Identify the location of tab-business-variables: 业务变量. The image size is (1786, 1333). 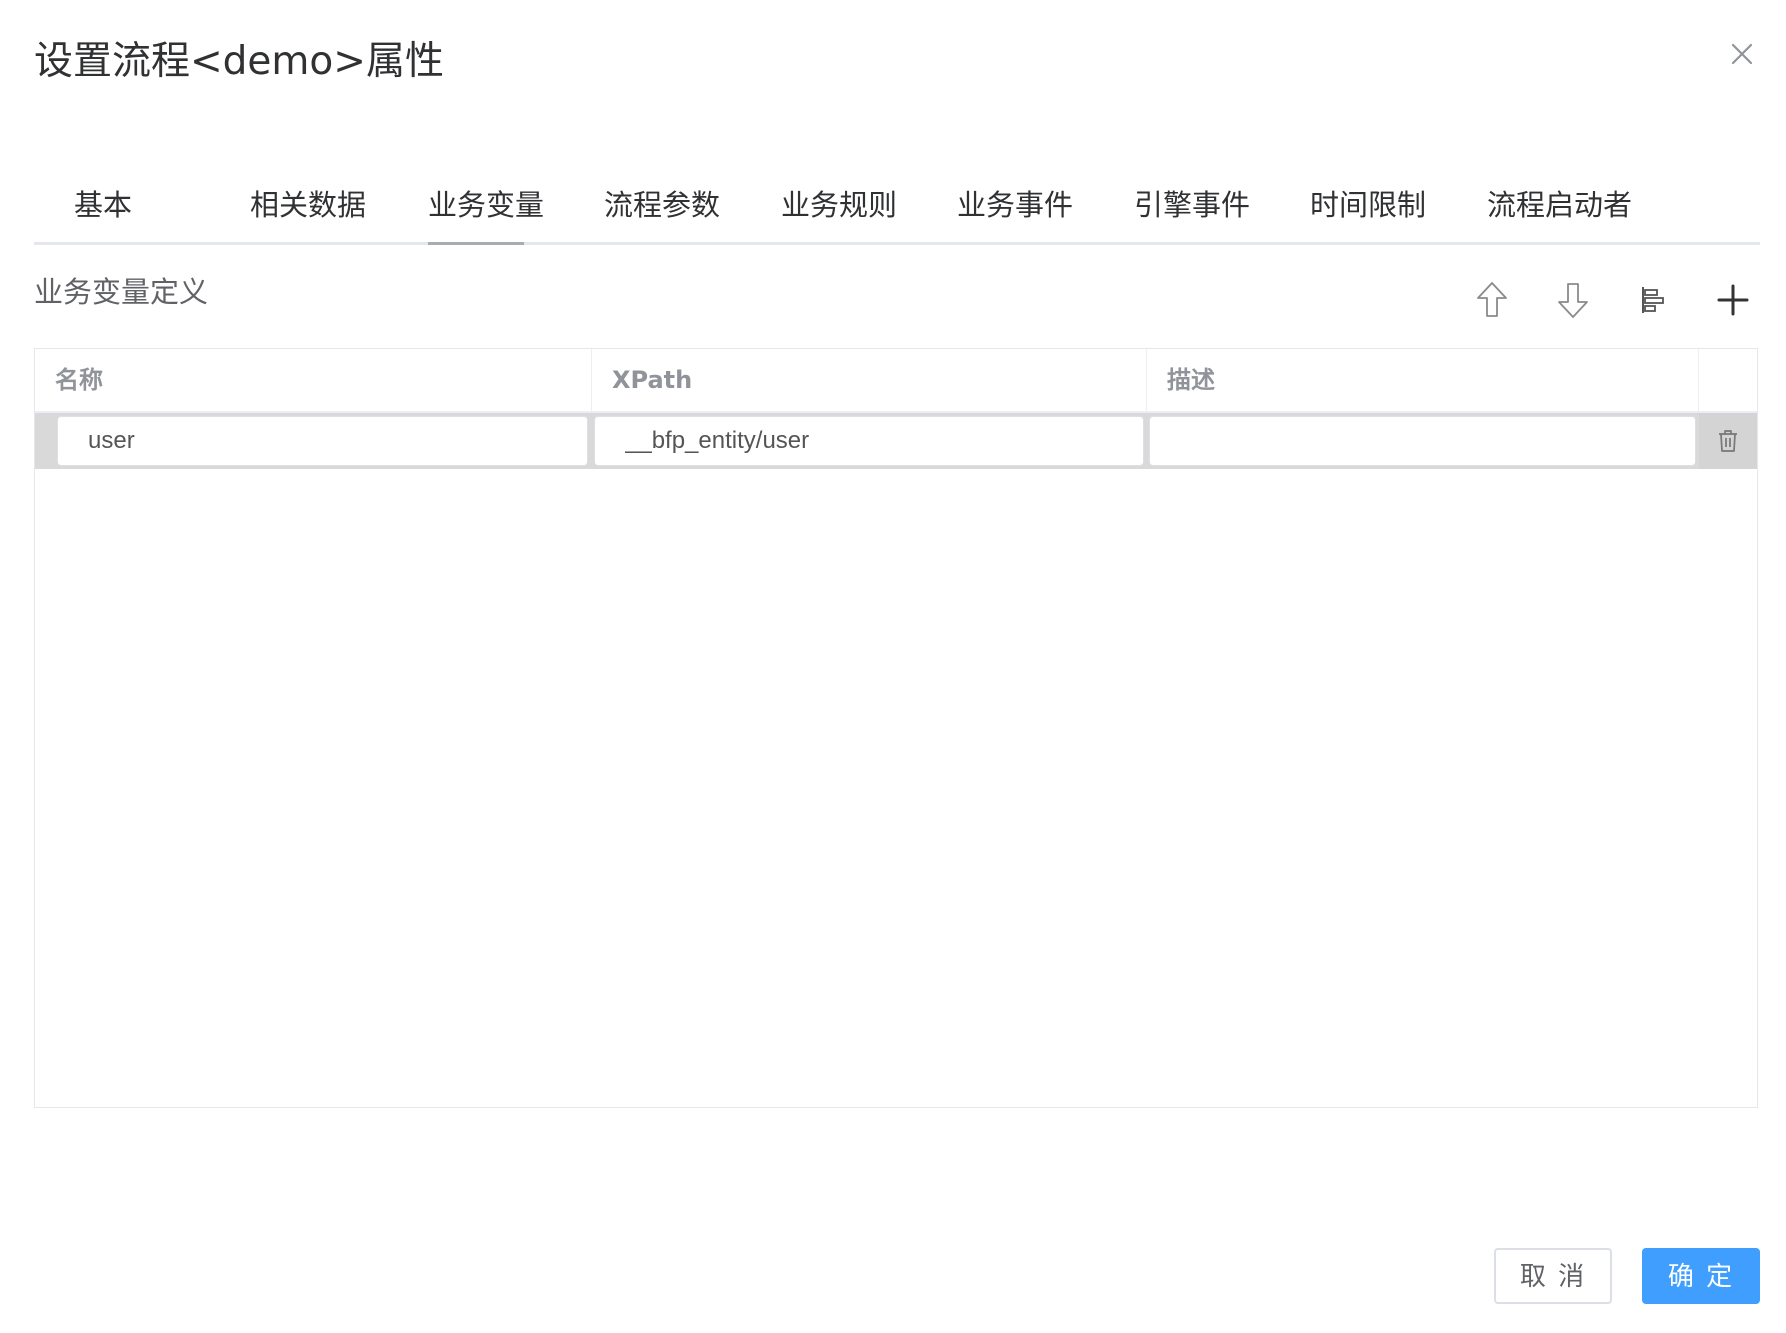
(486, 211).